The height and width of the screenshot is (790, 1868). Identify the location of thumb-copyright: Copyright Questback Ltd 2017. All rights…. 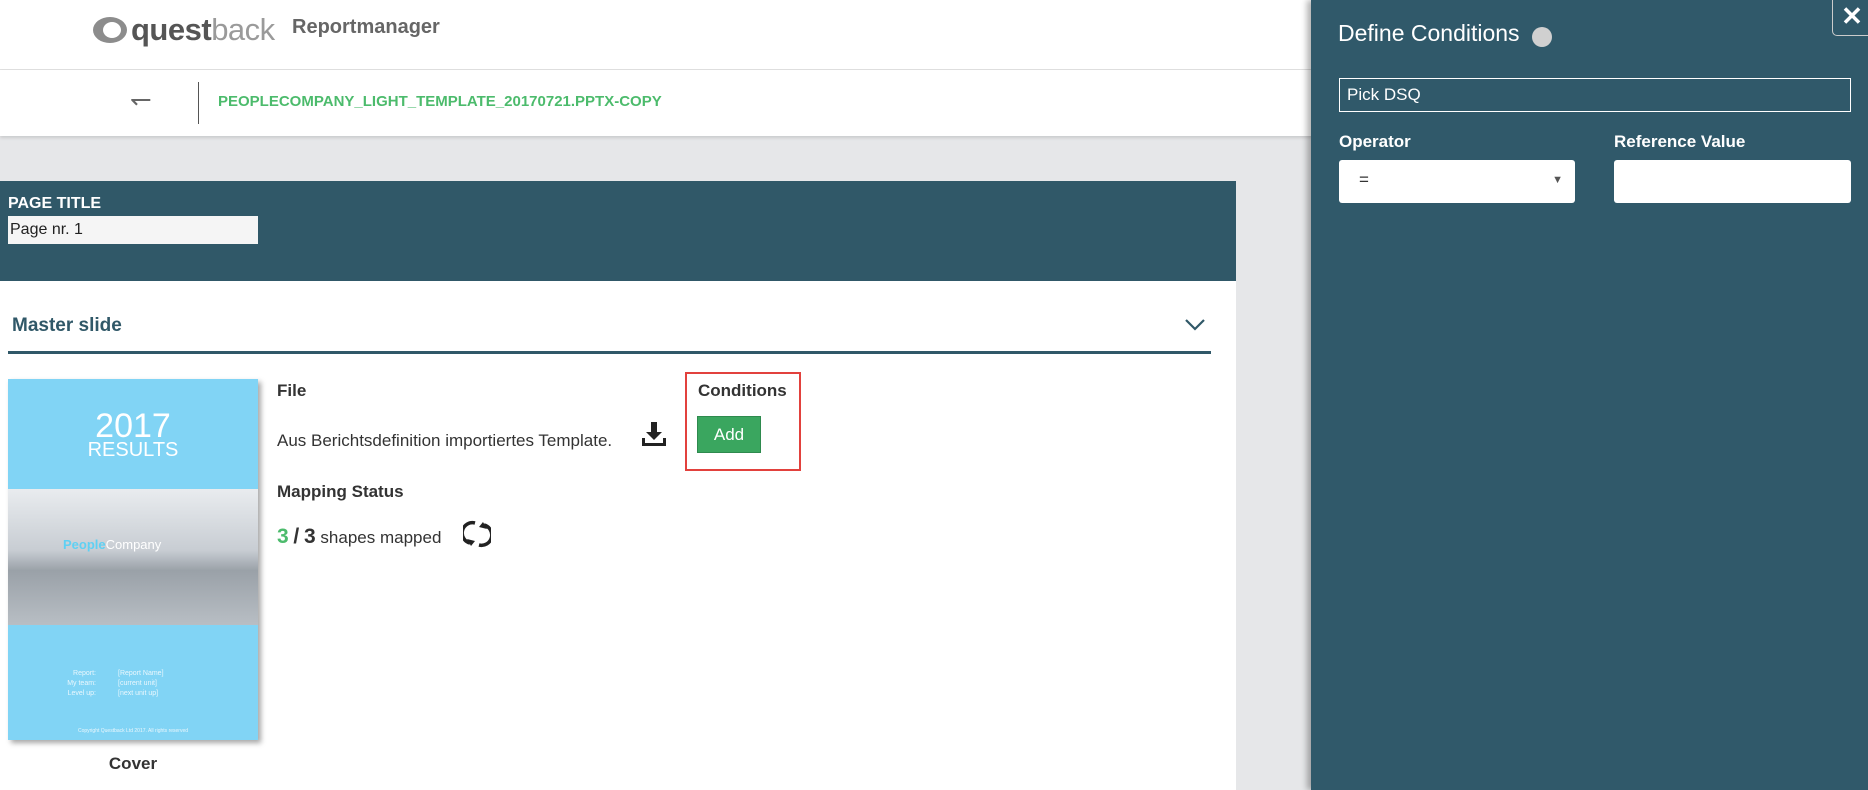
(133, 731).